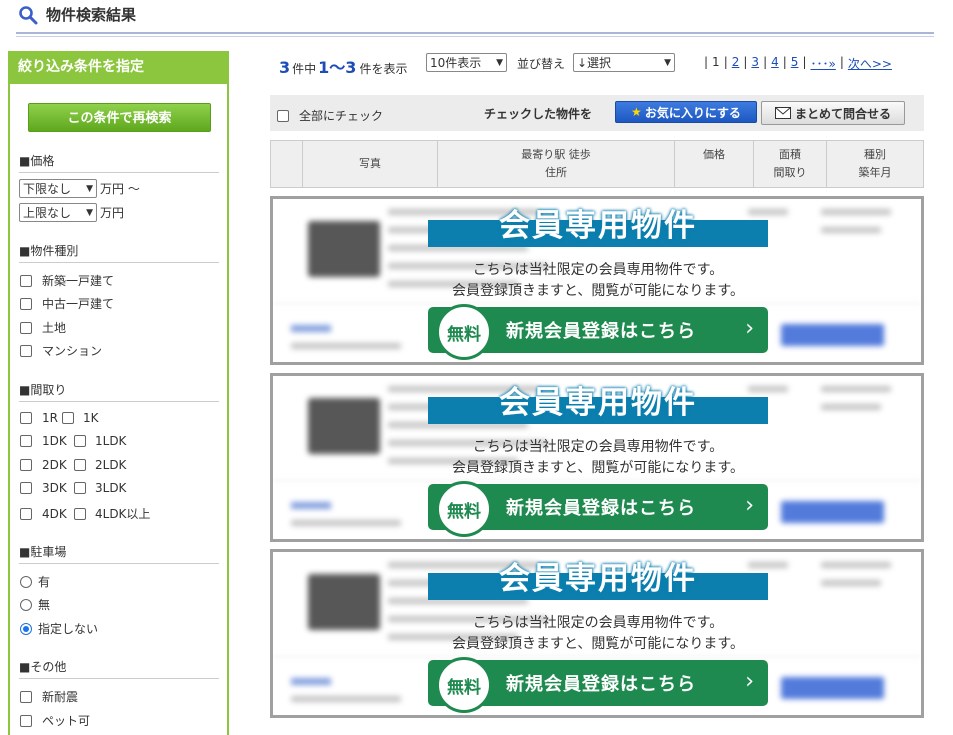 The height and width of the screenshot is (735, 953). Describe the element at coordinates (789, 164) in the screenshot. I see `th-area: 面積 間取り` at that location.